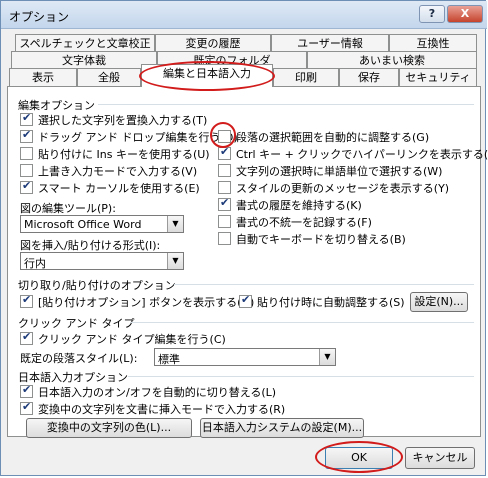  Describe the element at coordinates (26, 337) in the screenshot. I see `checkbox-click-type` at that location.